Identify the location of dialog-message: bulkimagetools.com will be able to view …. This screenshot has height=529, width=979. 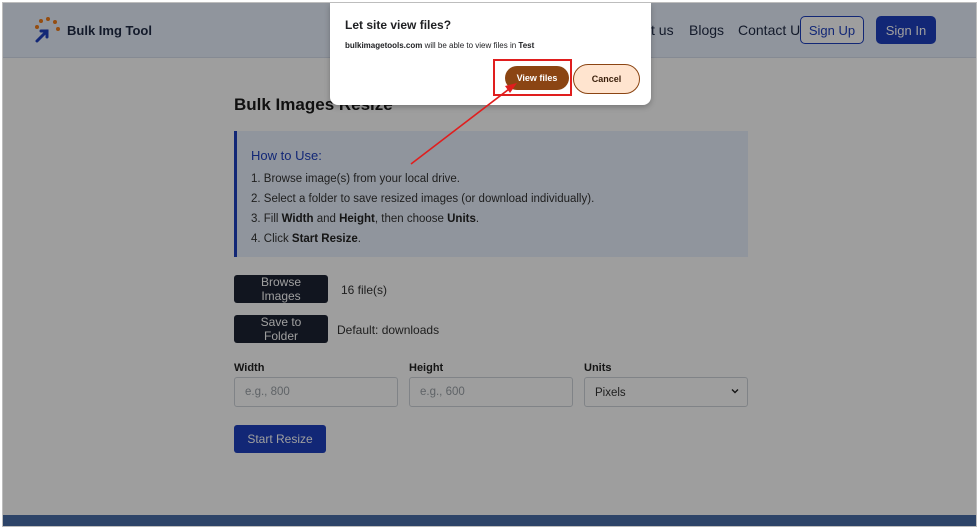
(440, 45).